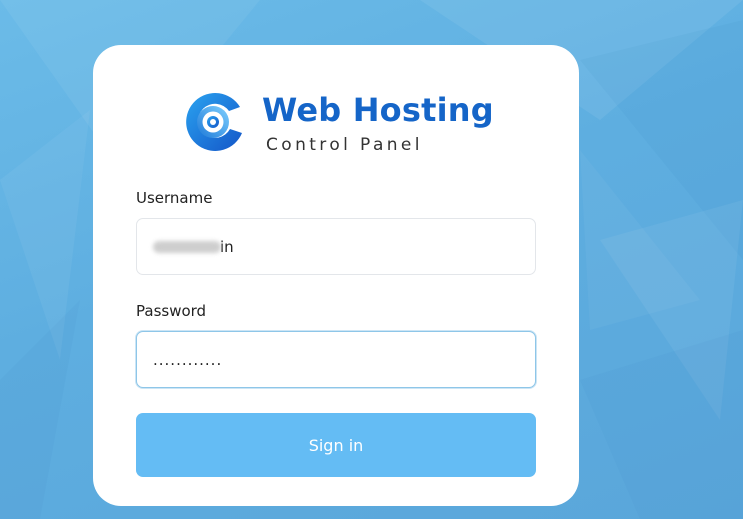  Describe the element at coordinates (174, 198) in the screenshot. I see `username-label: Username` at that location.